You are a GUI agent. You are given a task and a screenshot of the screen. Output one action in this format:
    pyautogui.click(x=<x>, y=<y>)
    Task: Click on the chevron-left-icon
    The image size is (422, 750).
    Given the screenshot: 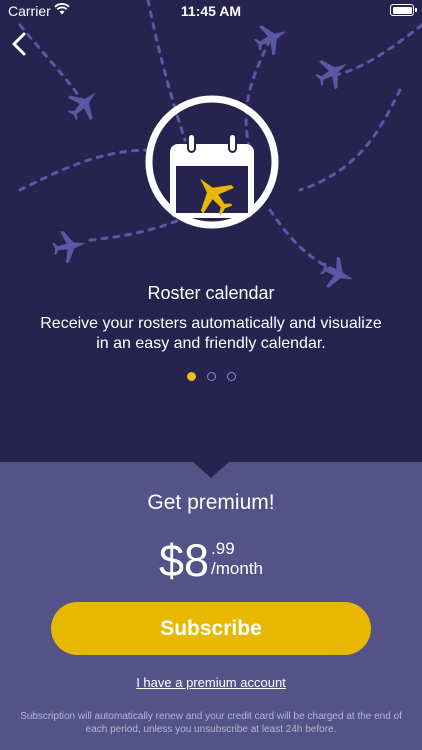 What is the action you would take?
    pyautogui.click(x=19, y=44)
    